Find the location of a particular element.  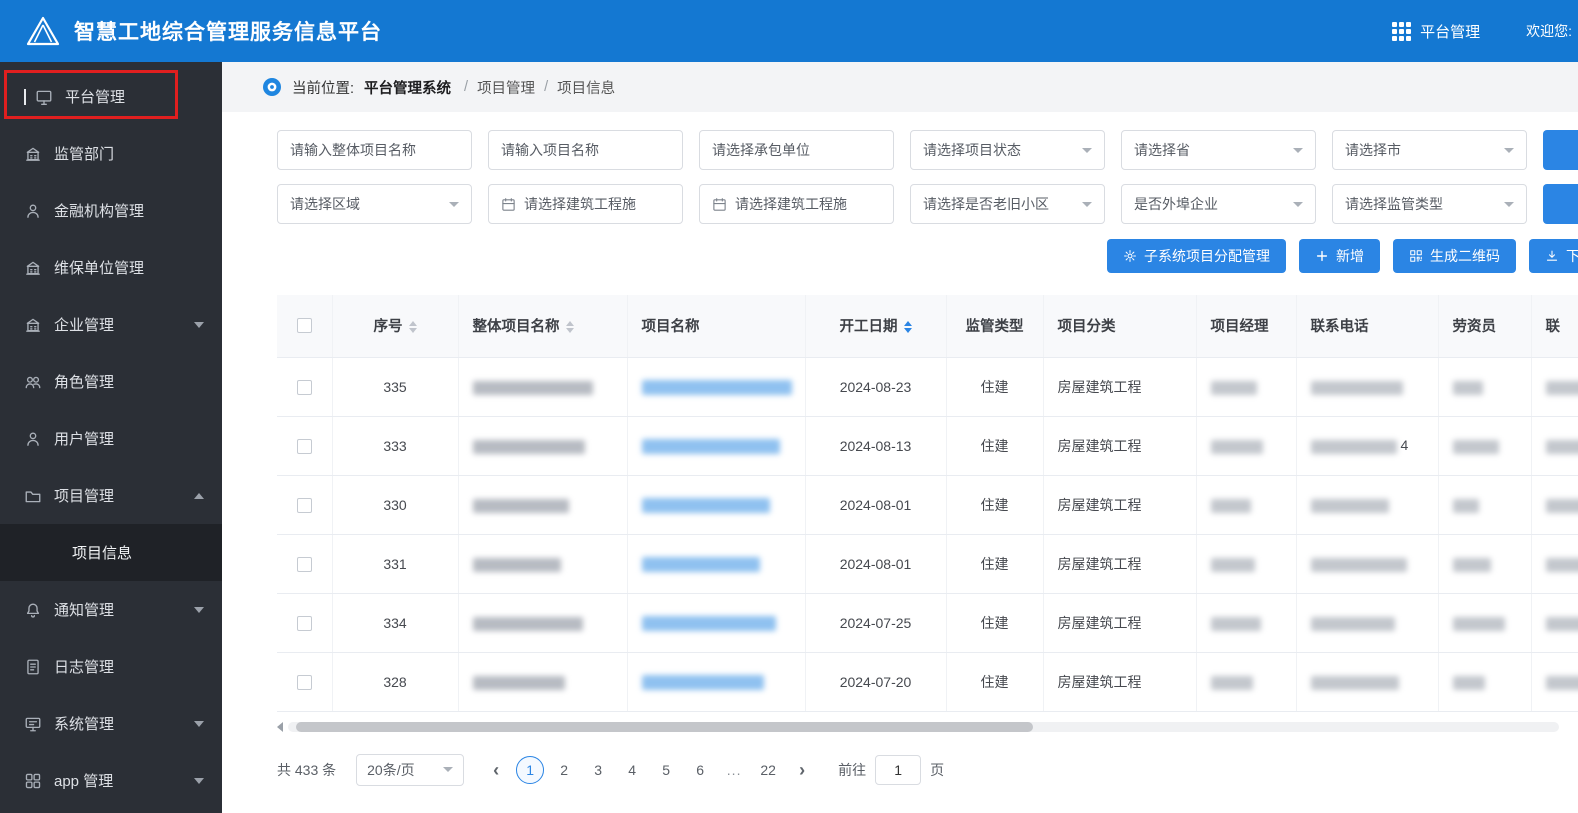

breadcrumb-item-1: 项目信息 is located at coordinates (586, 87).